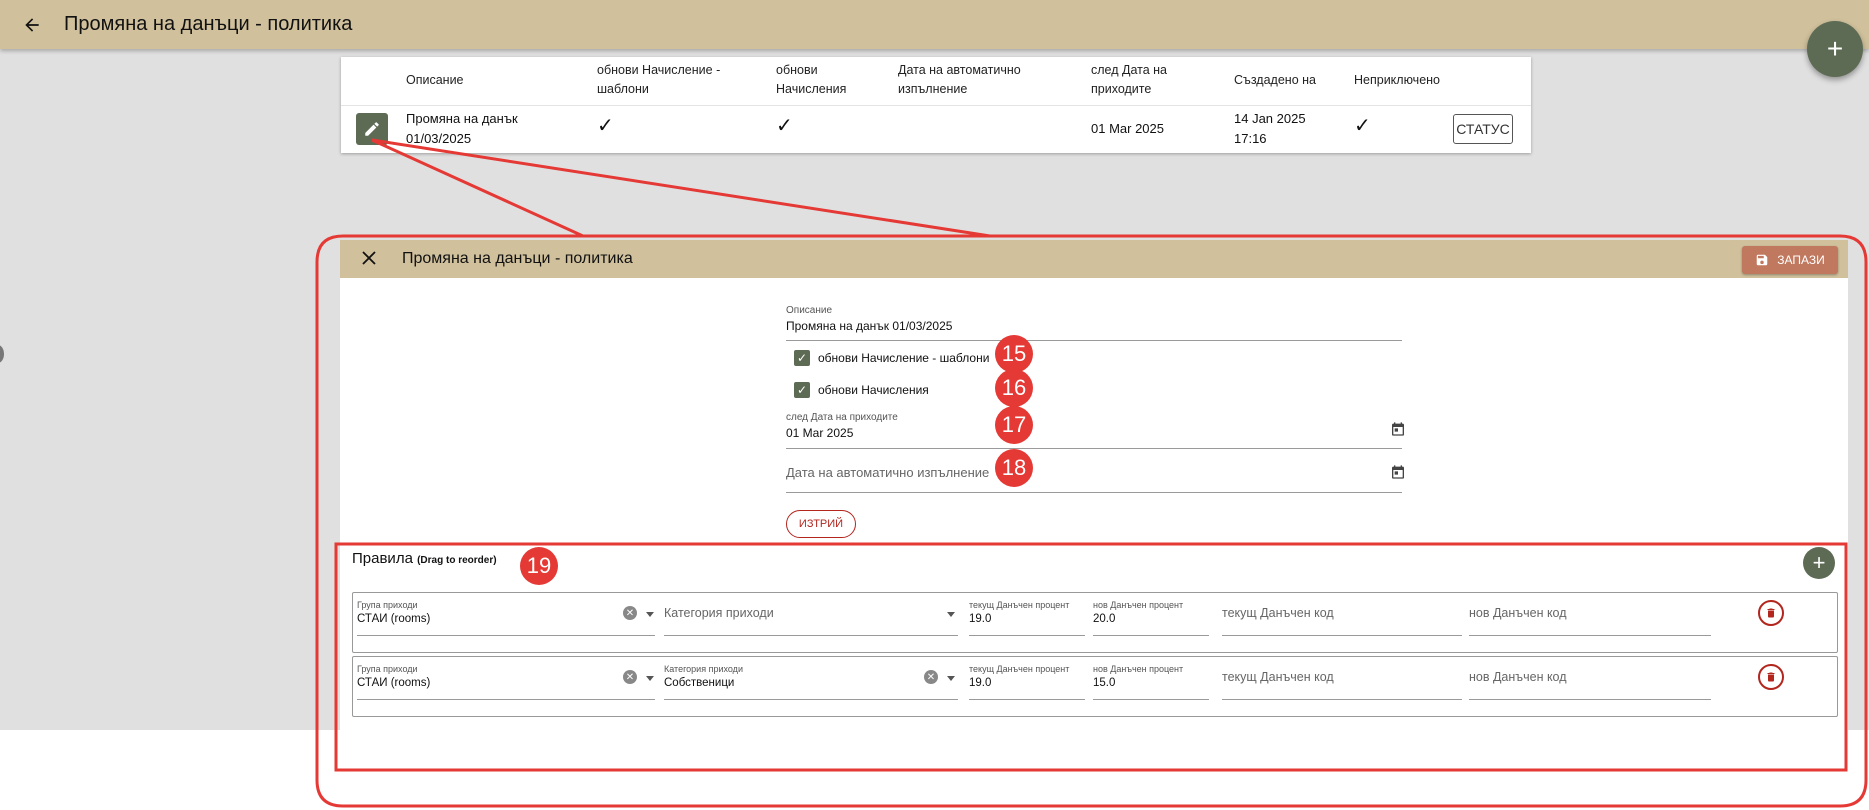 The width and height of the screenshot is (1869, 810). Describe the element at coordinates (959, 79) in the screenshot. I see `col-auto-exec-date: Дата на автоматично изпълнение` at that location.